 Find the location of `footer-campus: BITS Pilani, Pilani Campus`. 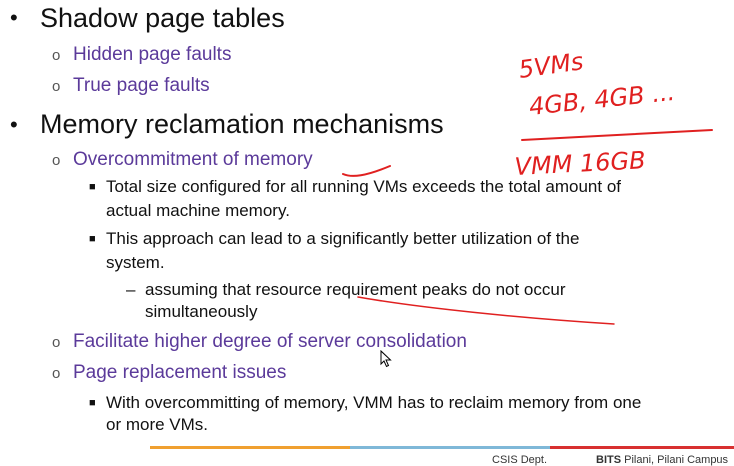

footer-campus: BITS Pilani, Pilani Campus is located at coordinates (662, 460).